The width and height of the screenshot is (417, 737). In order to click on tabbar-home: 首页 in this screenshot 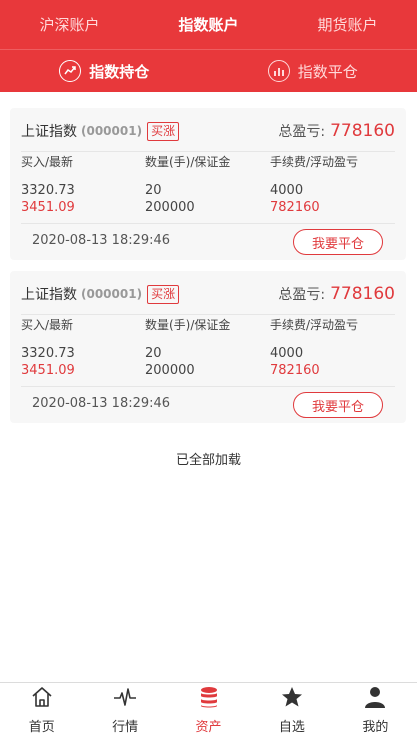, I will do `click(41, 710)`.